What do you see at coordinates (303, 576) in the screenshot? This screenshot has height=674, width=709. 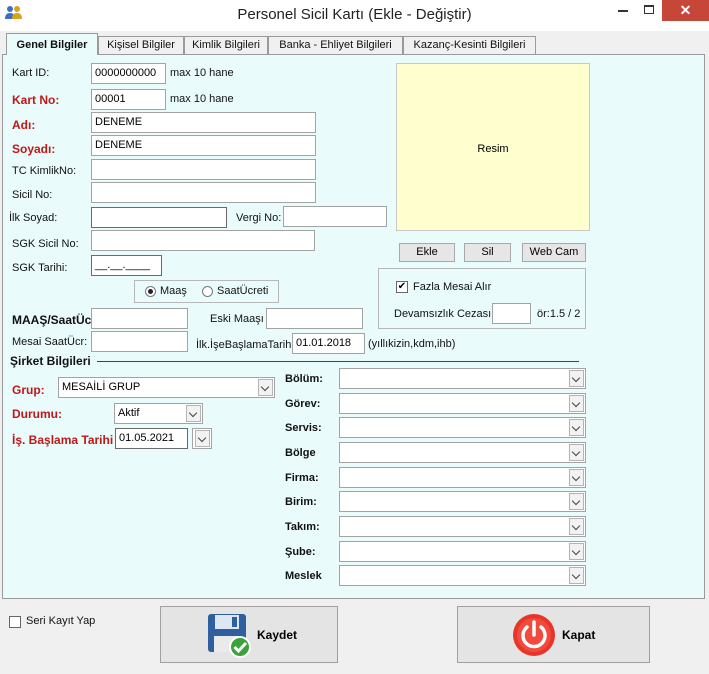 I see `company-field-label: Meslek` at bounding box center [303, 576].